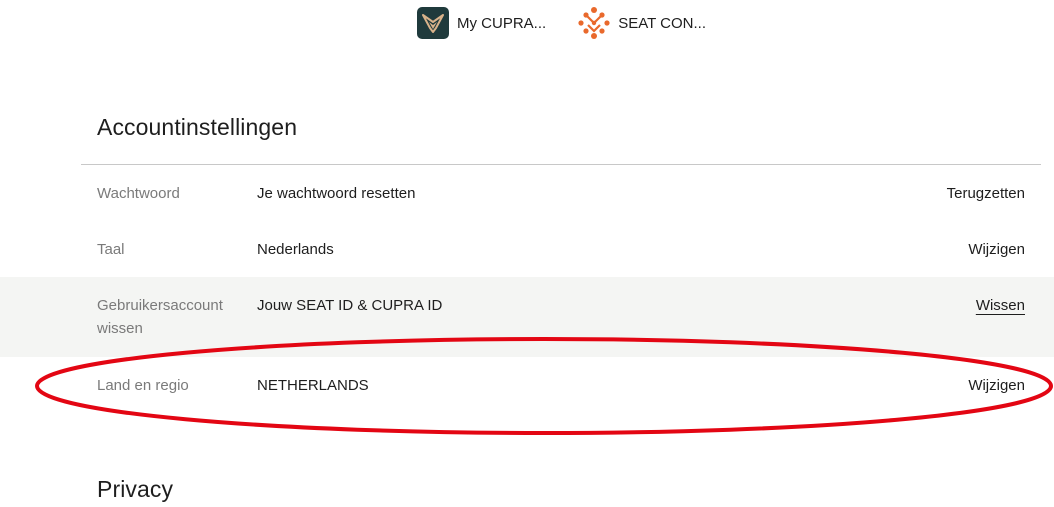 The width and height of the screenshot is (1054, 507). I want to click on delete-account-link: Wissen, so click(1000, 305).